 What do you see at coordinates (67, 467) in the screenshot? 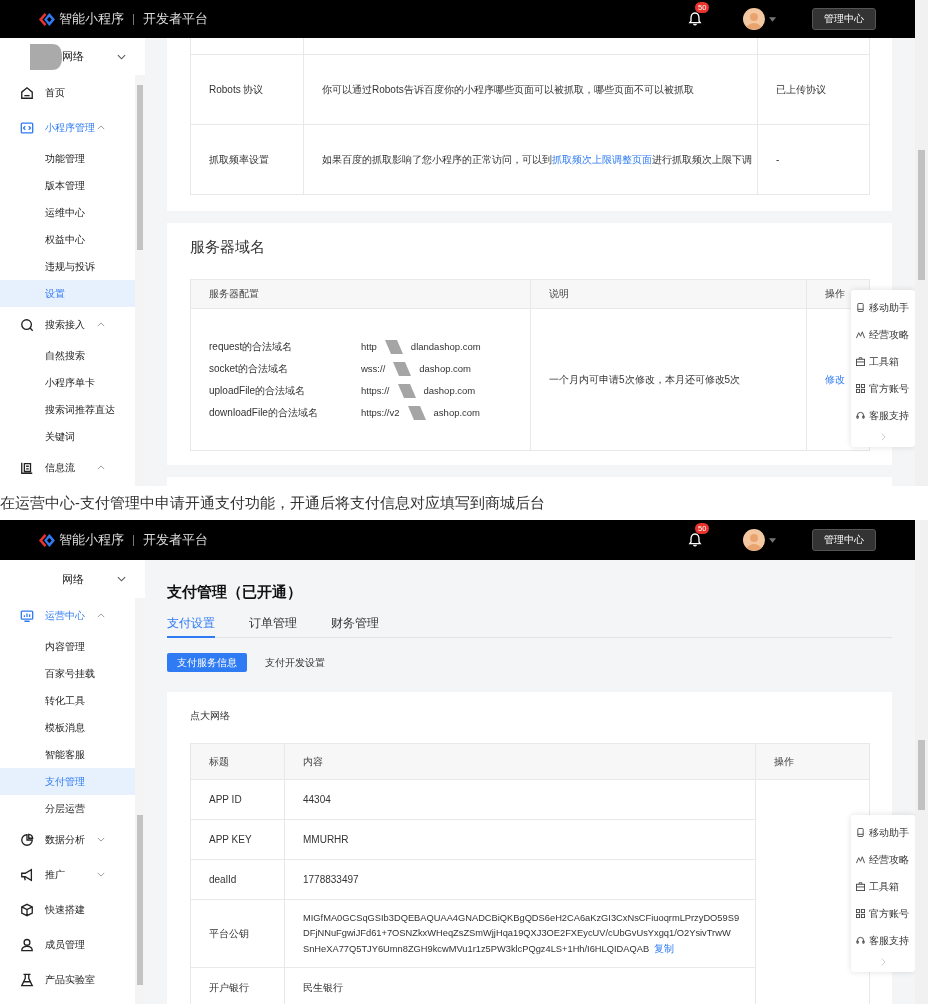
I see `sidebar-item: 信息流` at bounding box center [67, 467].